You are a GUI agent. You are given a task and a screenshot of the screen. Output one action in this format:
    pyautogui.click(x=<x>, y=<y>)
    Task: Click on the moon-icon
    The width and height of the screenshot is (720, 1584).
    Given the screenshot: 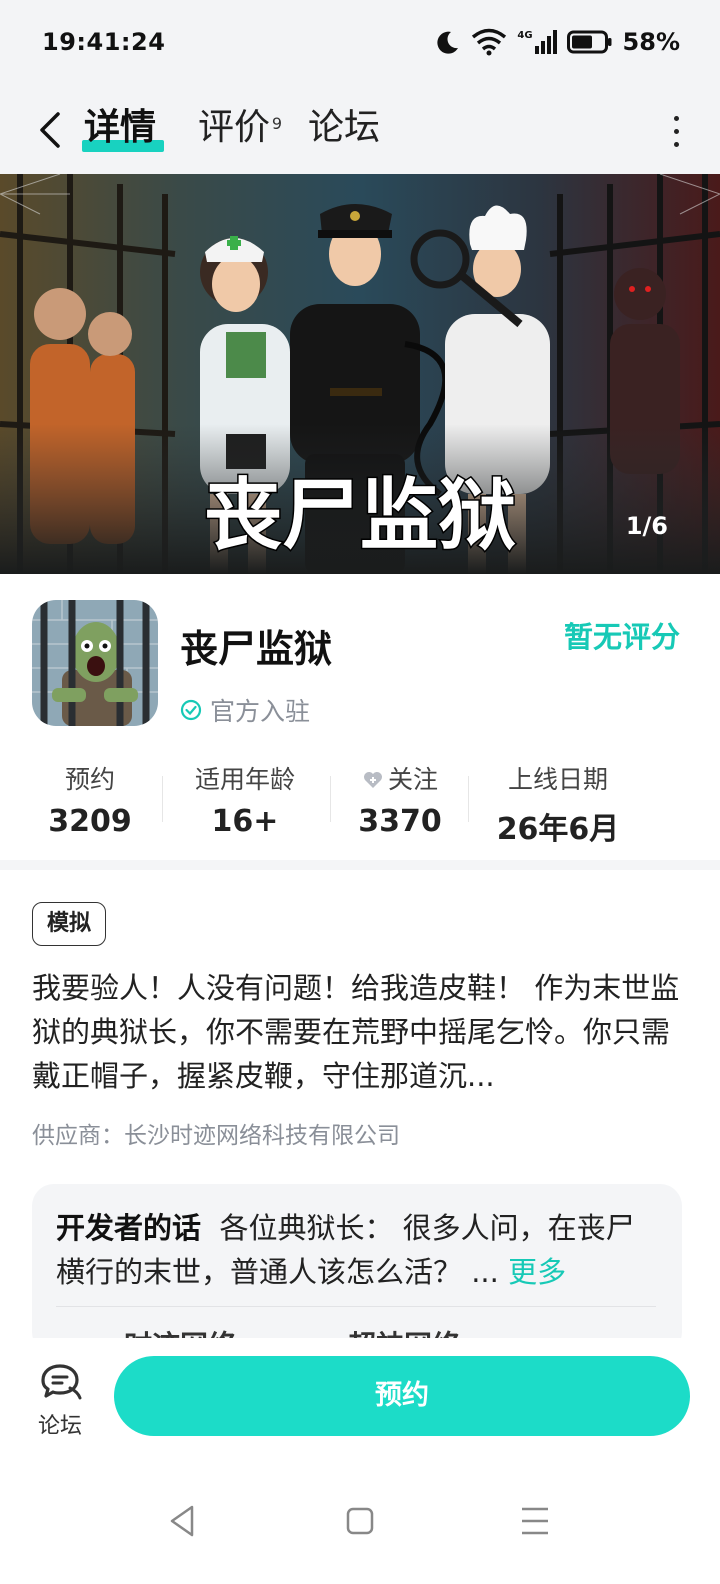 What is the action you would take?
    pyautogui.click(x=448, y=42)
    